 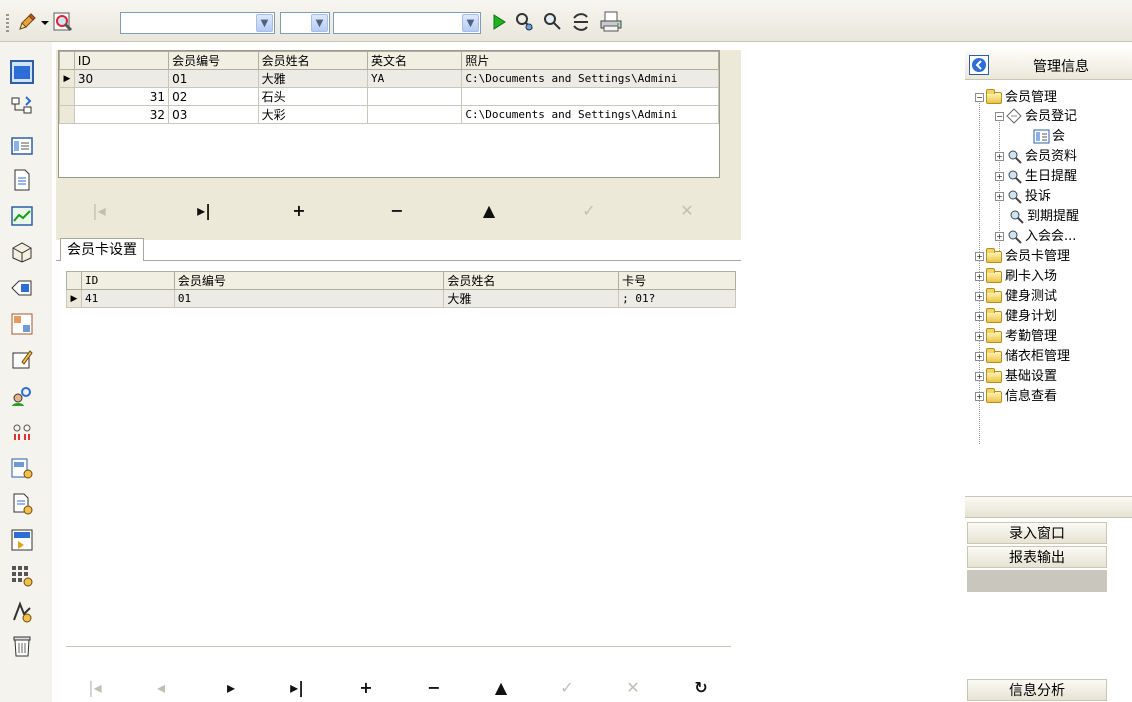 What do you see at coordinates (22, 432) in the screenshot?
I see `toggles-icon` at bounding box center [22, 432].